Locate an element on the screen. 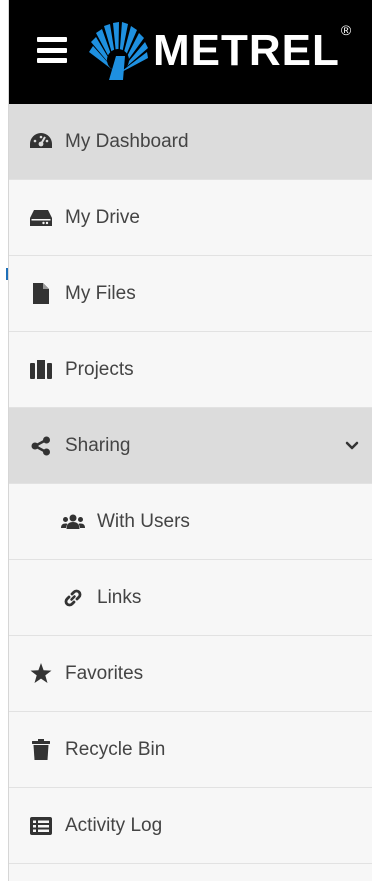  logo-registered-mark: ® is located at coordinates (346, 30).